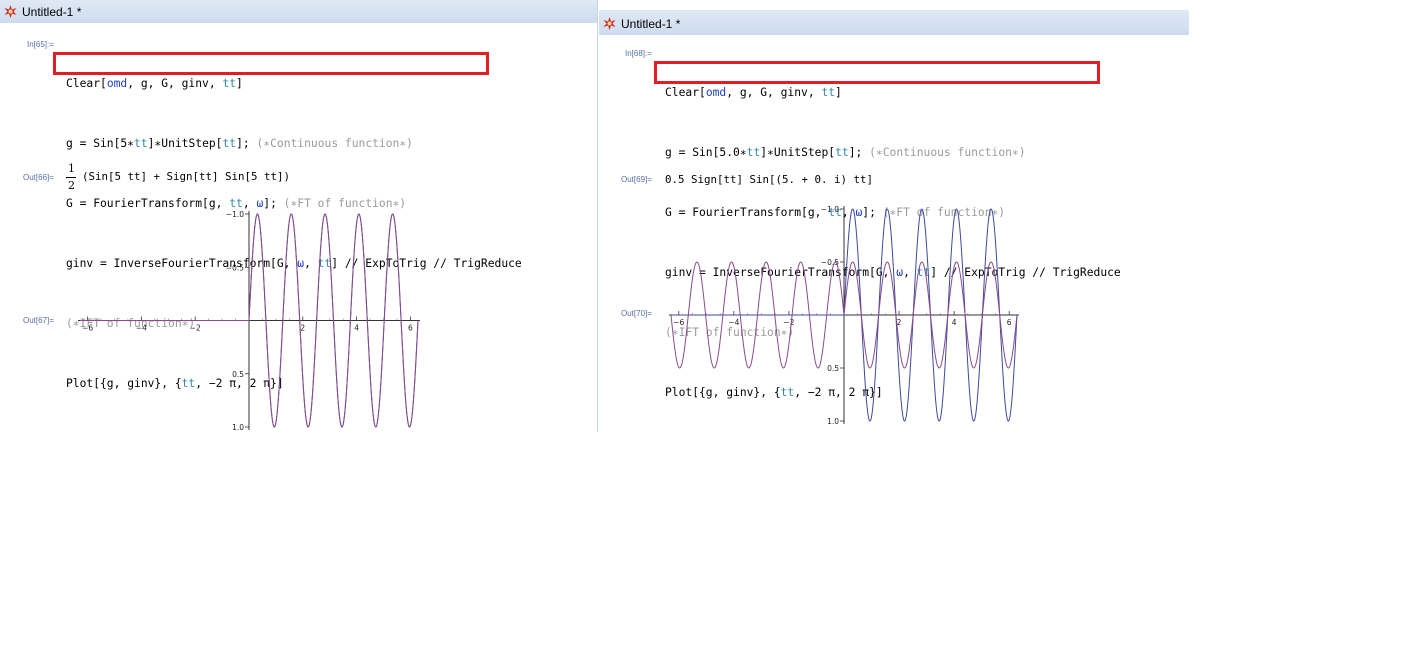  Describe the element at coordinates (186, 176) in the screenshot. I see `output-expression: (Sin[5 tt] + Sign[tt] Sin[5 tt])` at that location.